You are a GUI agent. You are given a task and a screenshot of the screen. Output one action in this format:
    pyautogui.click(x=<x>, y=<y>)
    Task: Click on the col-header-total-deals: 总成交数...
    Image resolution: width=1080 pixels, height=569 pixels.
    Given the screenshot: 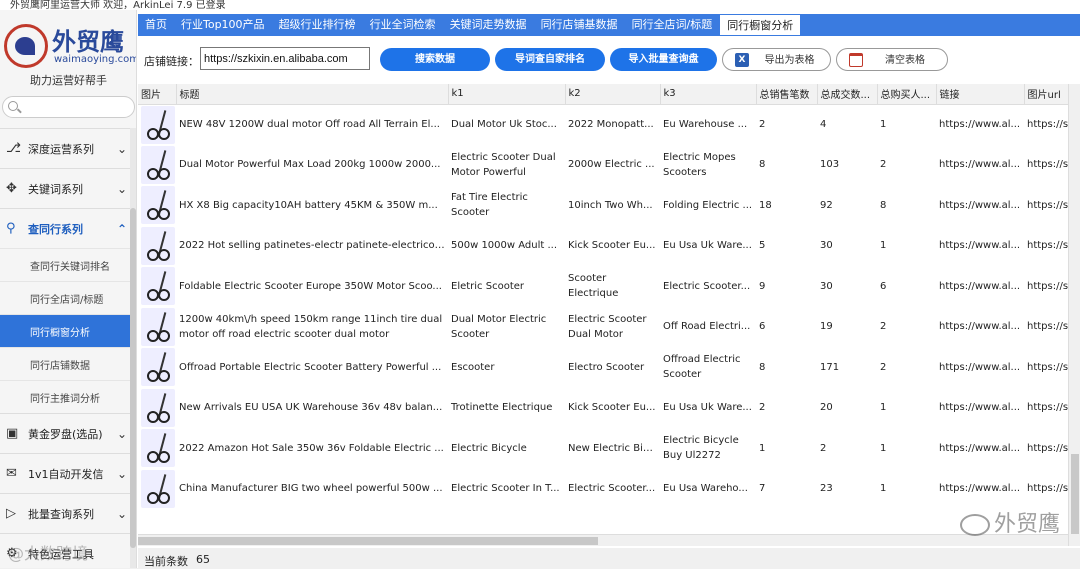 What is the action you would take?
    pyautogui.click(x=847, y=94)
    